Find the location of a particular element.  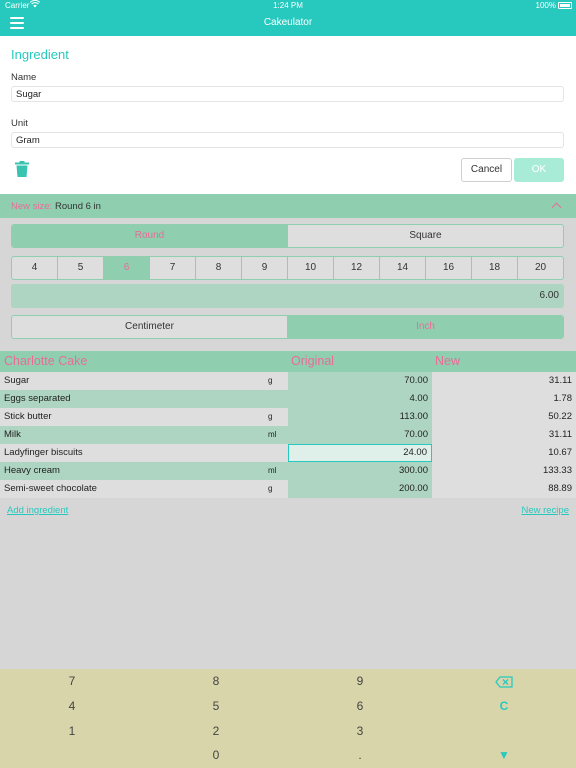

size-option: 16 is located at coordinates (448, 268).